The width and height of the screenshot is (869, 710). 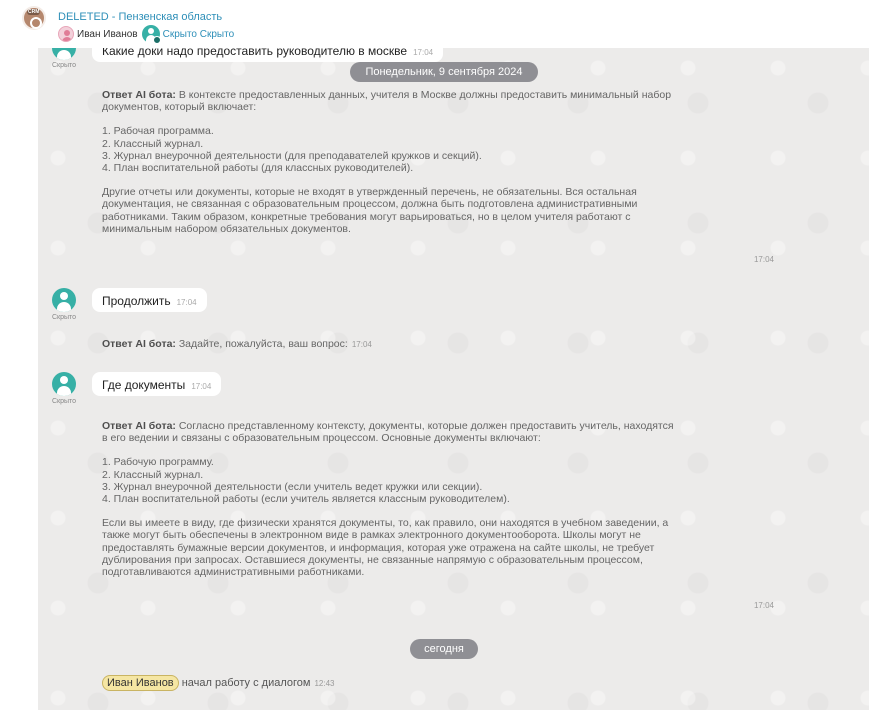 I want to click on message-text: Продолжить, so click(x=136, y=301).